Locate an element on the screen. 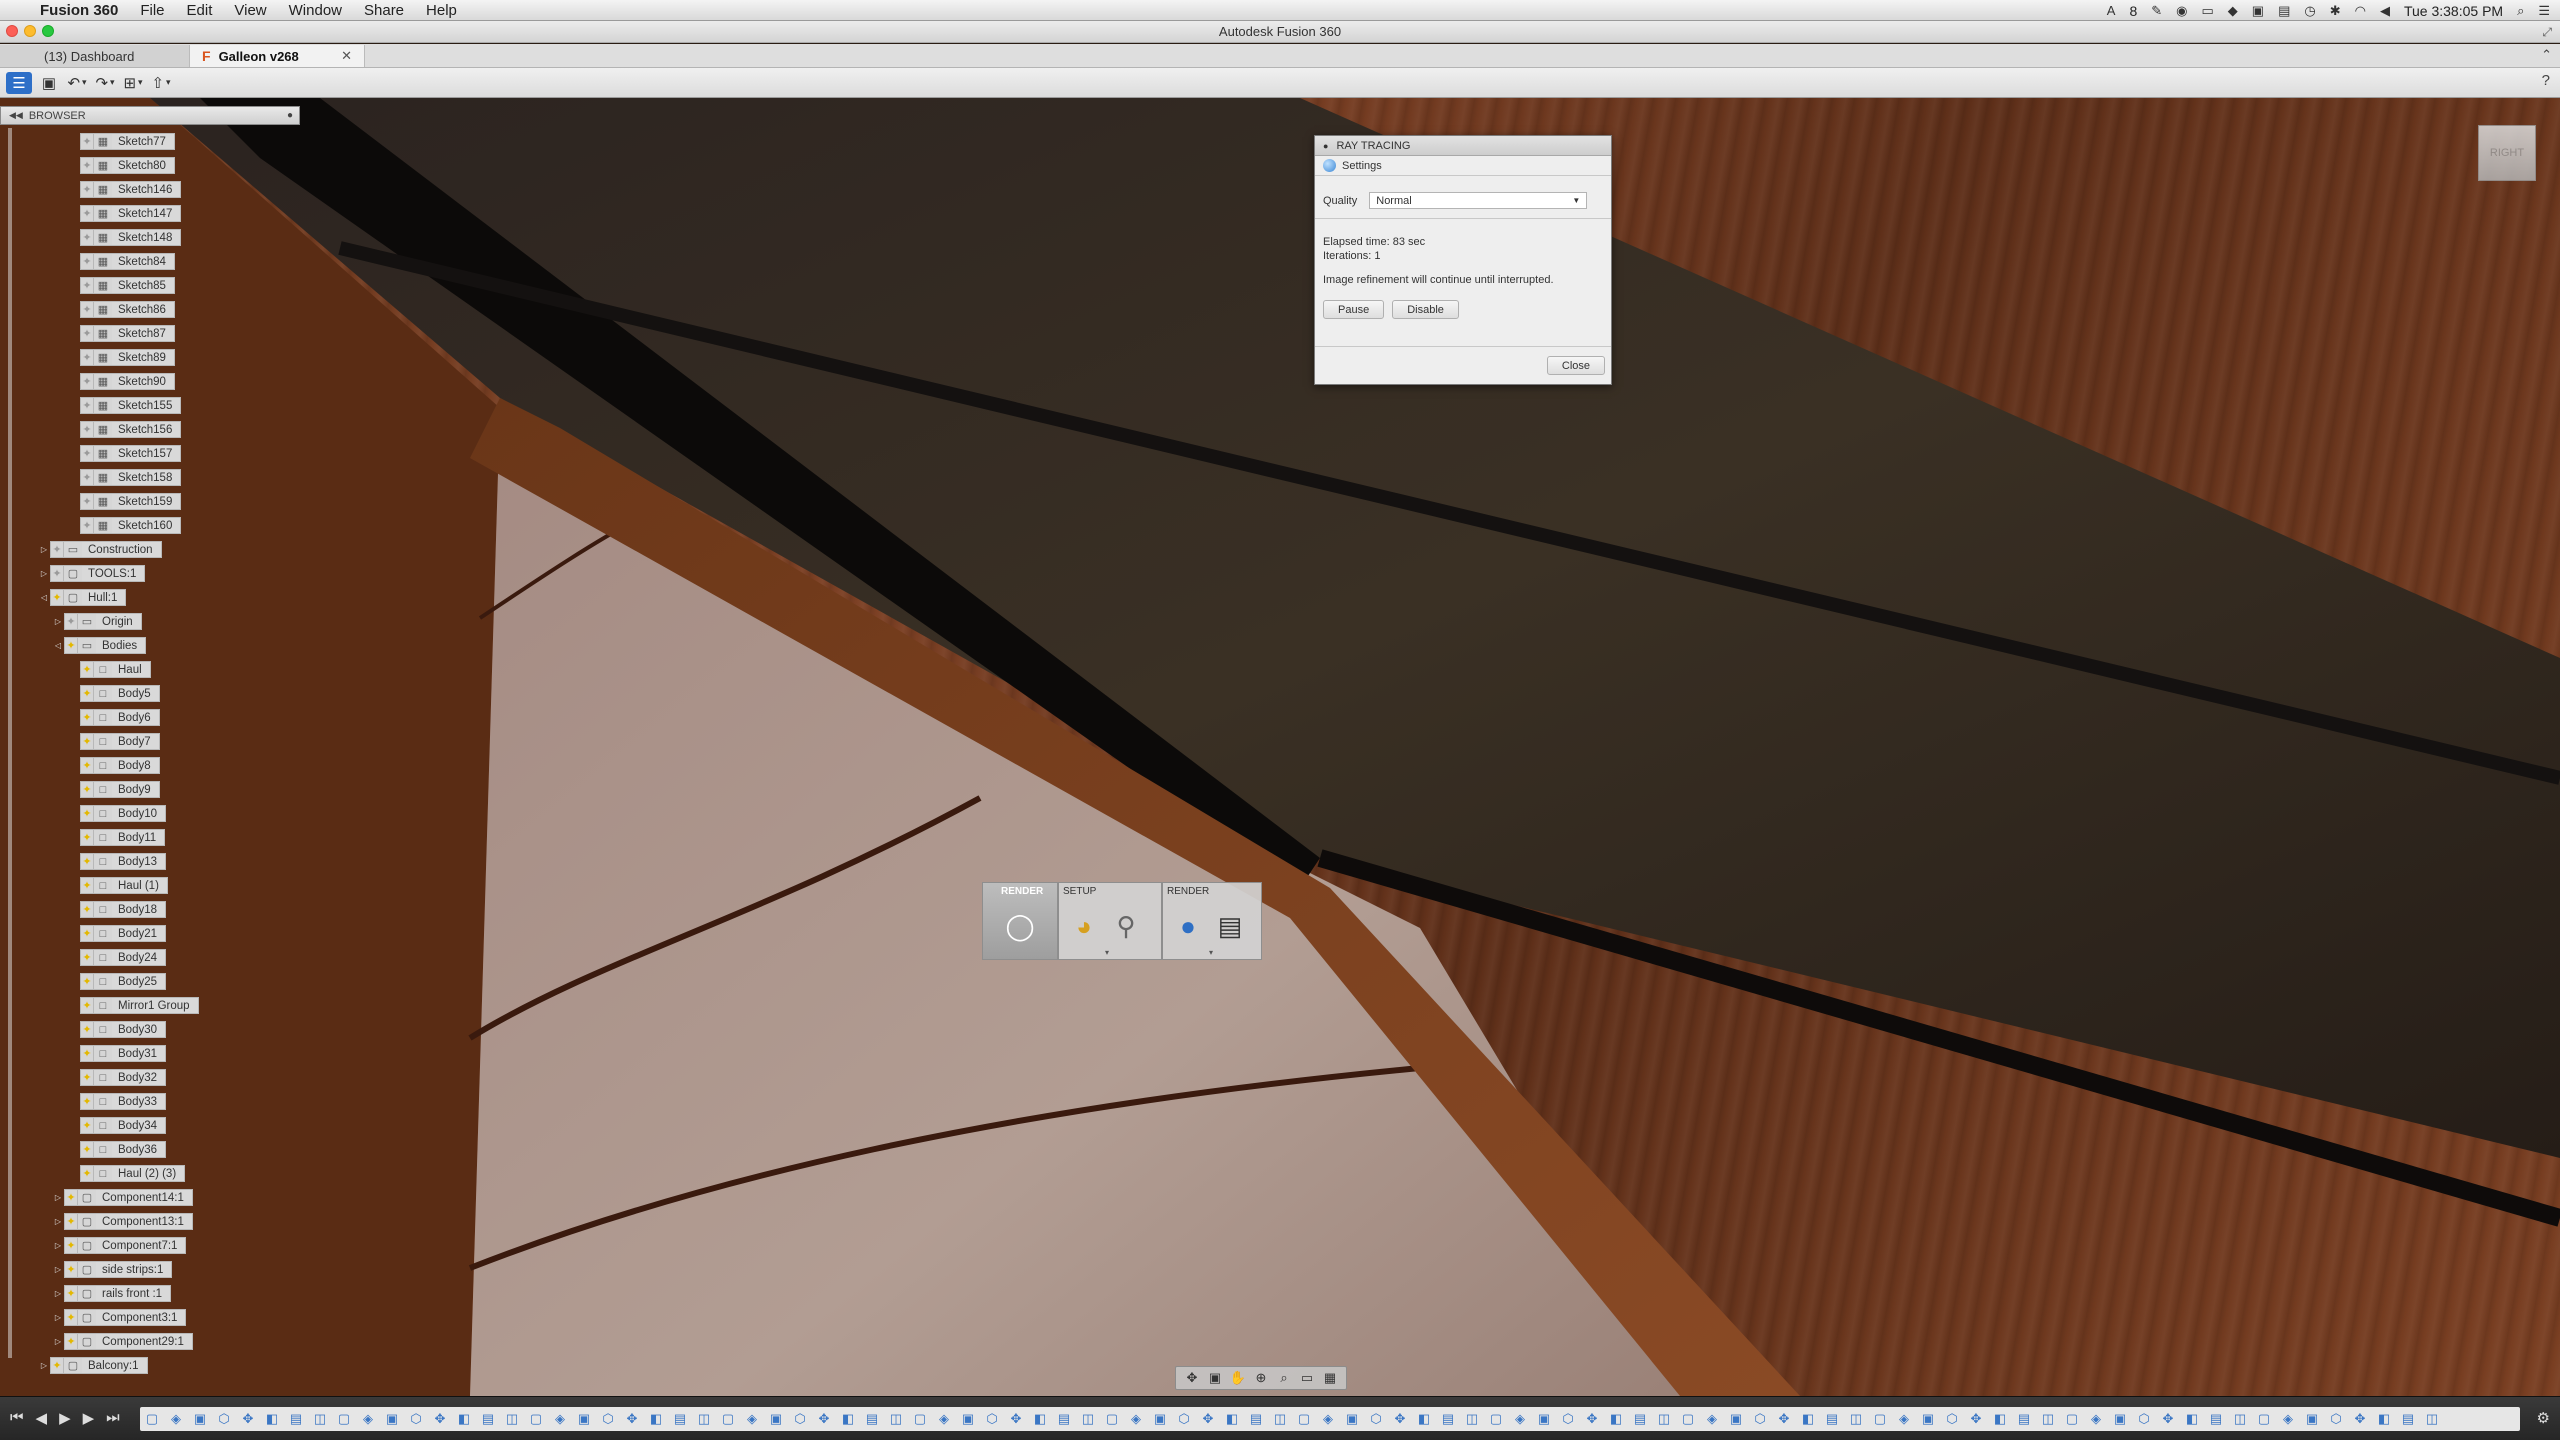 This screenshot has height=1440, width=2560. go-to-end-icon: ⏭ is located at coordinates (113, 1418).